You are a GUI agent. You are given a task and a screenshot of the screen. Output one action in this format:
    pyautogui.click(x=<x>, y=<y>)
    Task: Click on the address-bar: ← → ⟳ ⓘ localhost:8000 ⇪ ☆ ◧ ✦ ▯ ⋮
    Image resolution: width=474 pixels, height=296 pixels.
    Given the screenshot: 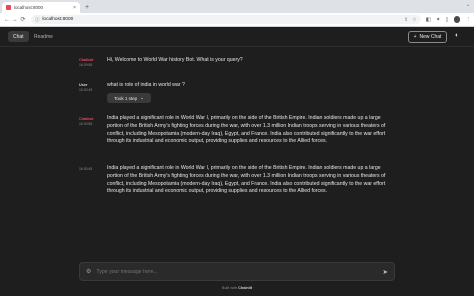 What is the action you would take?
    pyautogui.click(x=237, y=20)
    